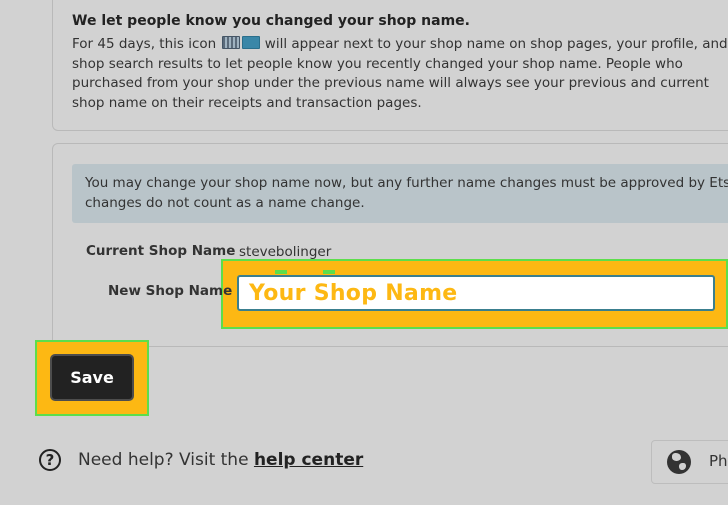 The width and height of the screenshot is (728, 505). I want to click on language-region-label: Ph, so click(718, 461).